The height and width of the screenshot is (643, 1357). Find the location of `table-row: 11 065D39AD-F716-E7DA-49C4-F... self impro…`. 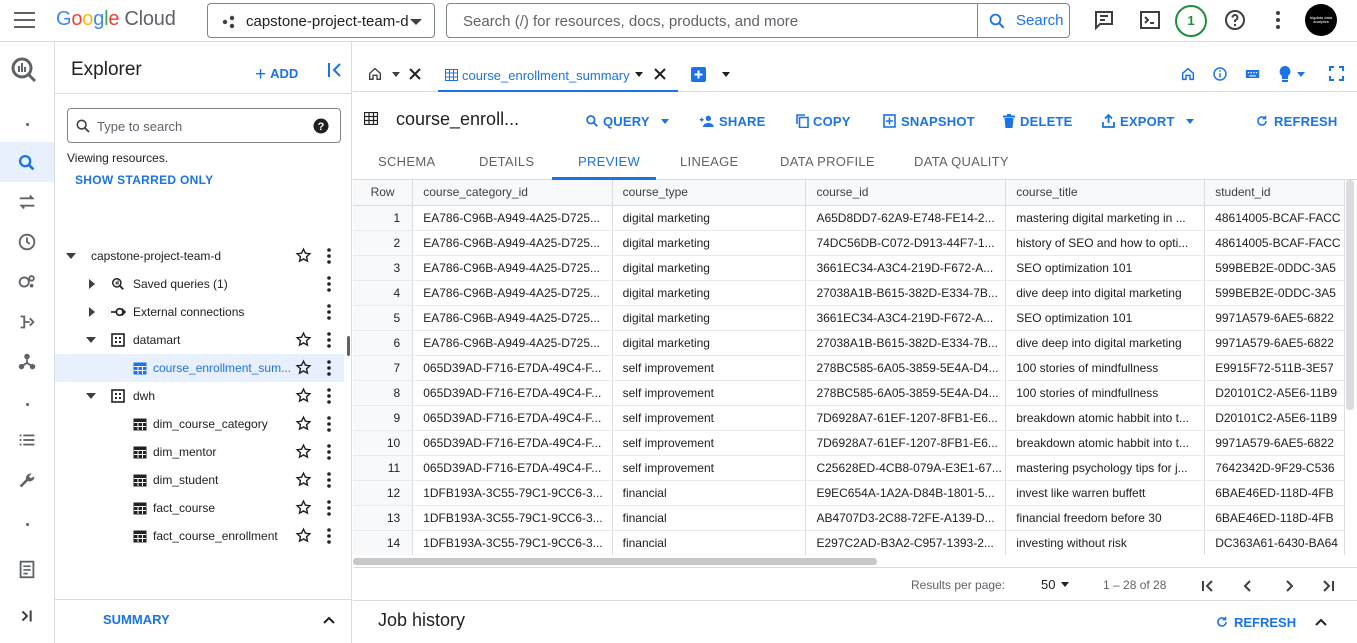

table-row: 11 065D39AD-F716-E7DA-49C4-F... self impro… is located at coordinates (849, 468).